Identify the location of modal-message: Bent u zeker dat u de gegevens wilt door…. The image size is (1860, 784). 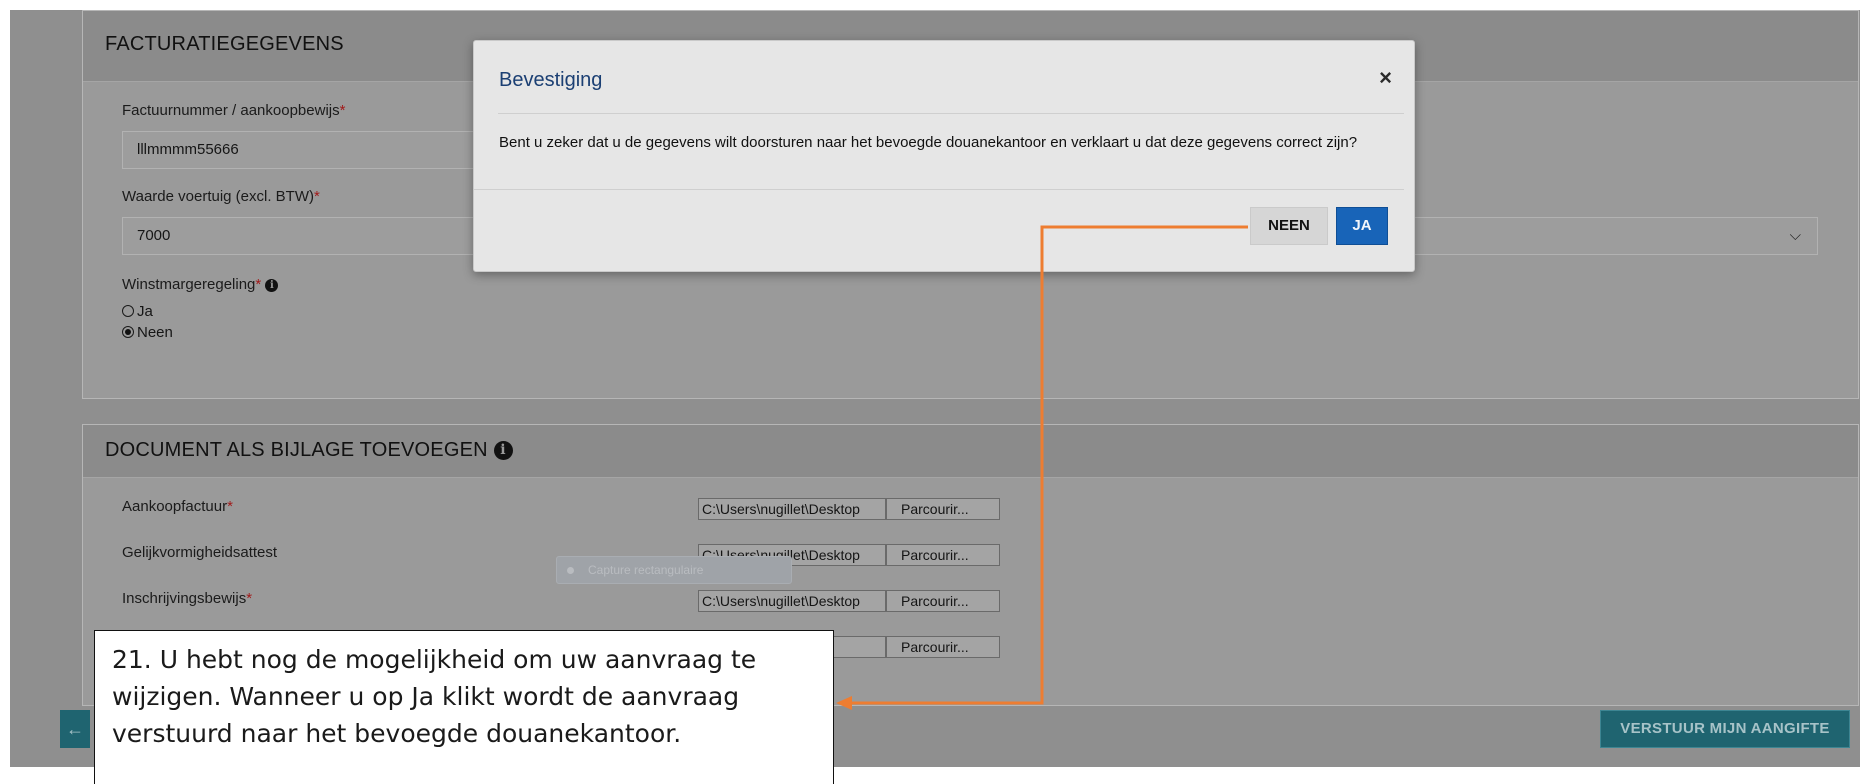
(928, 142).